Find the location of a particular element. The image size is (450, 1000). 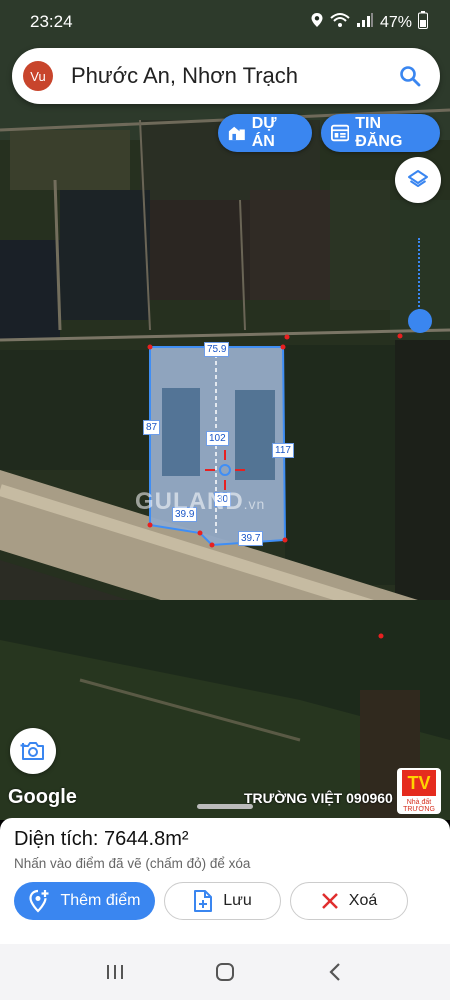

delete-hint: Nhấn vào điểm đã vẽ (chấm đỏ) để xóa is located at coordinates (132, 863).